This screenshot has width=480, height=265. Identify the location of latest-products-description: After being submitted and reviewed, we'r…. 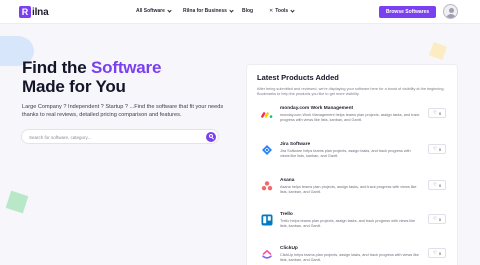
(351, 92).